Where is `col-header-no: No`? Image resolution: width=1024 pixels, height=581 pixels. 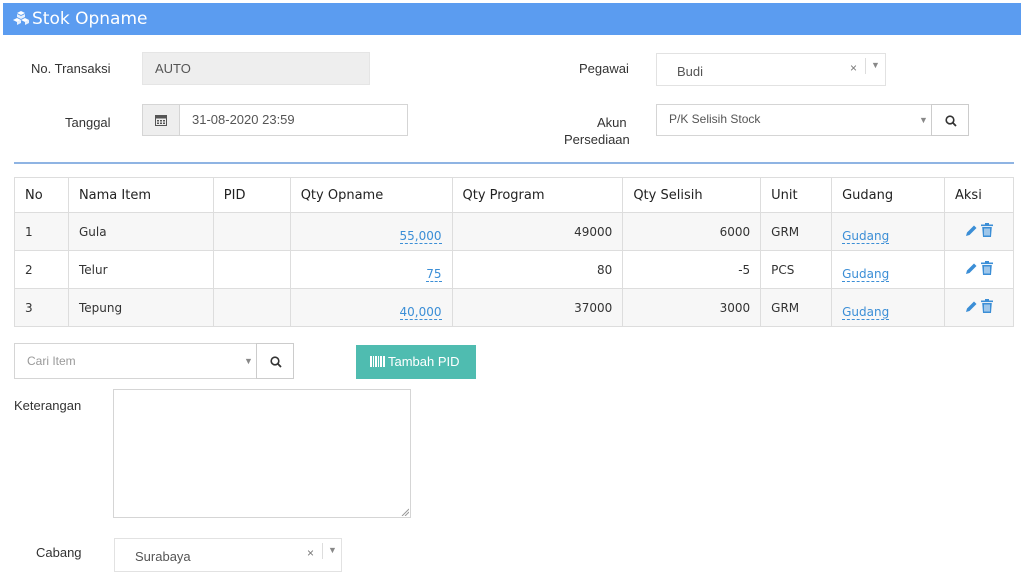 col-header-no: No is located at coordinates (41, 195).